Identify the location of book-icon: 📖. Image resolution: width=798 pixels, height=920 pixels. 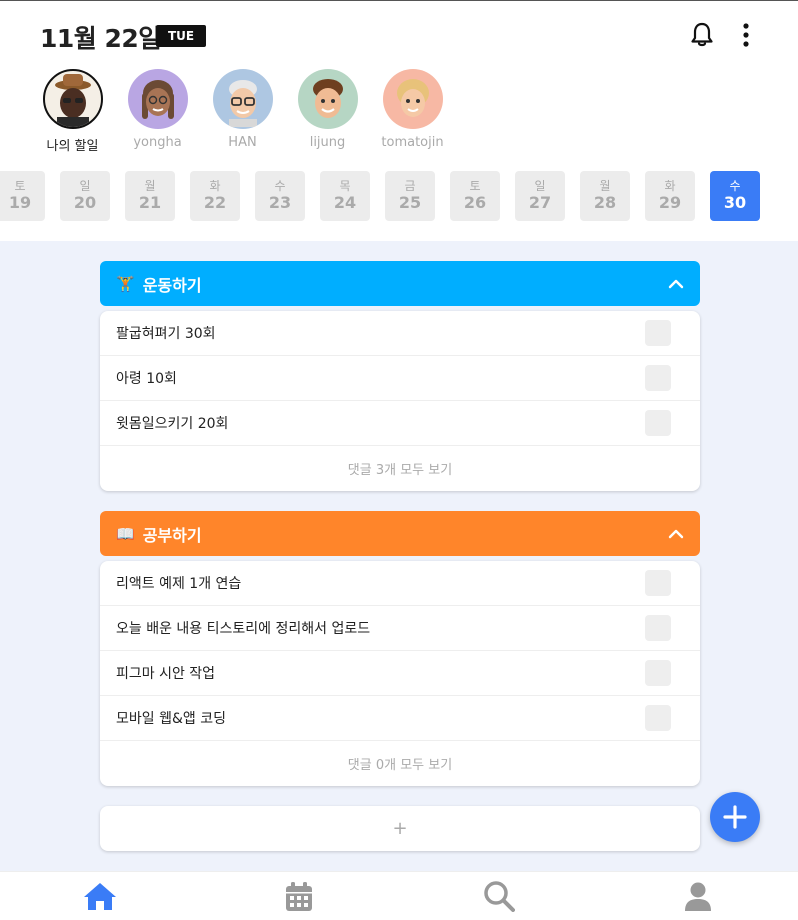
(125, 533).